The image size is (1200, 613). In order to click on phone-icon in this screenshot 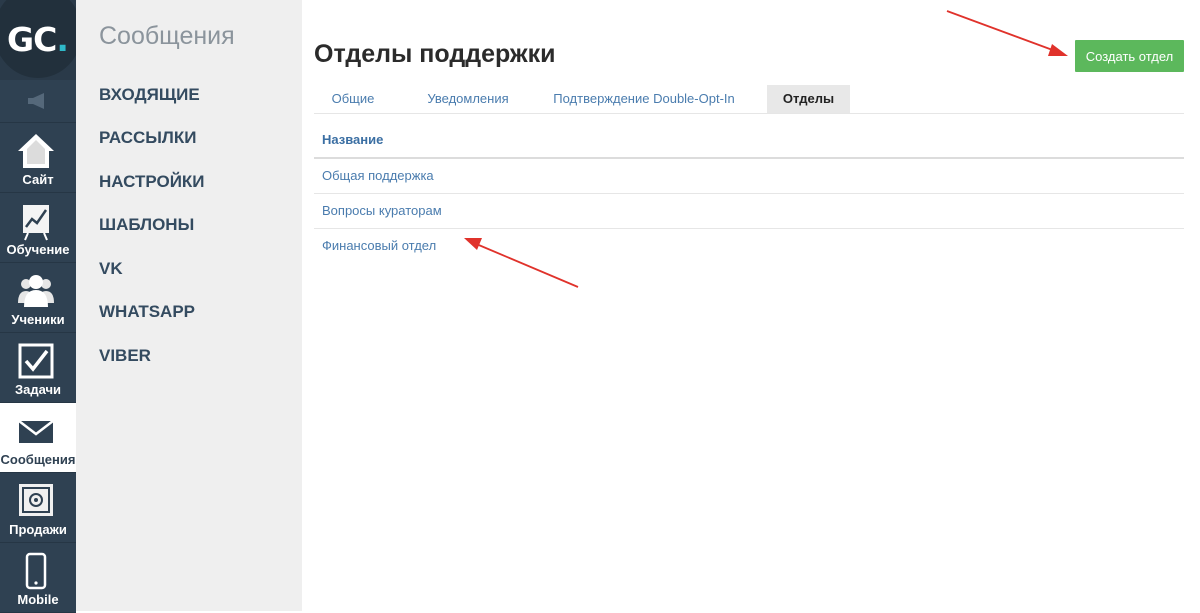, I will do `click(36, 571)`.